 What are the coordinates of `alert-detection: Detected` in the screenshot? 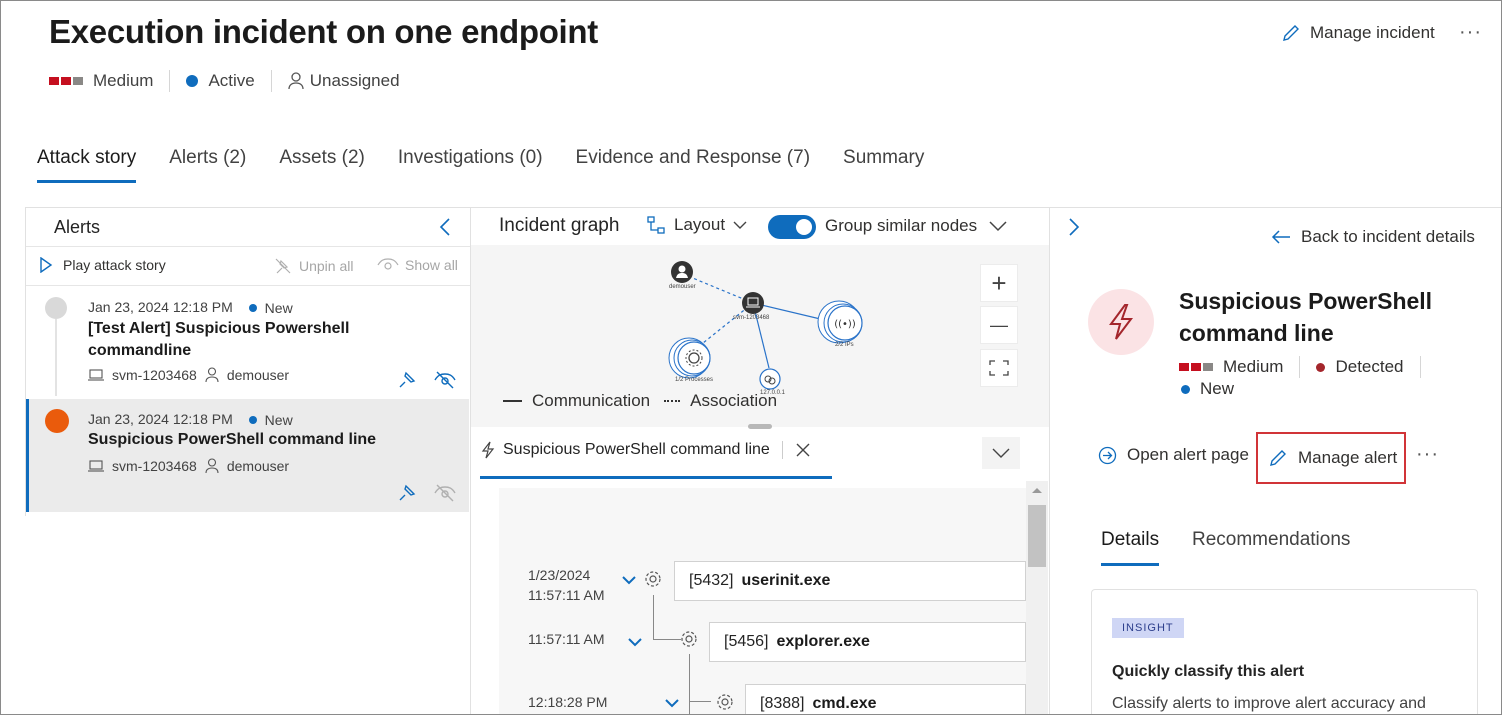 It's located at (1369, 366).